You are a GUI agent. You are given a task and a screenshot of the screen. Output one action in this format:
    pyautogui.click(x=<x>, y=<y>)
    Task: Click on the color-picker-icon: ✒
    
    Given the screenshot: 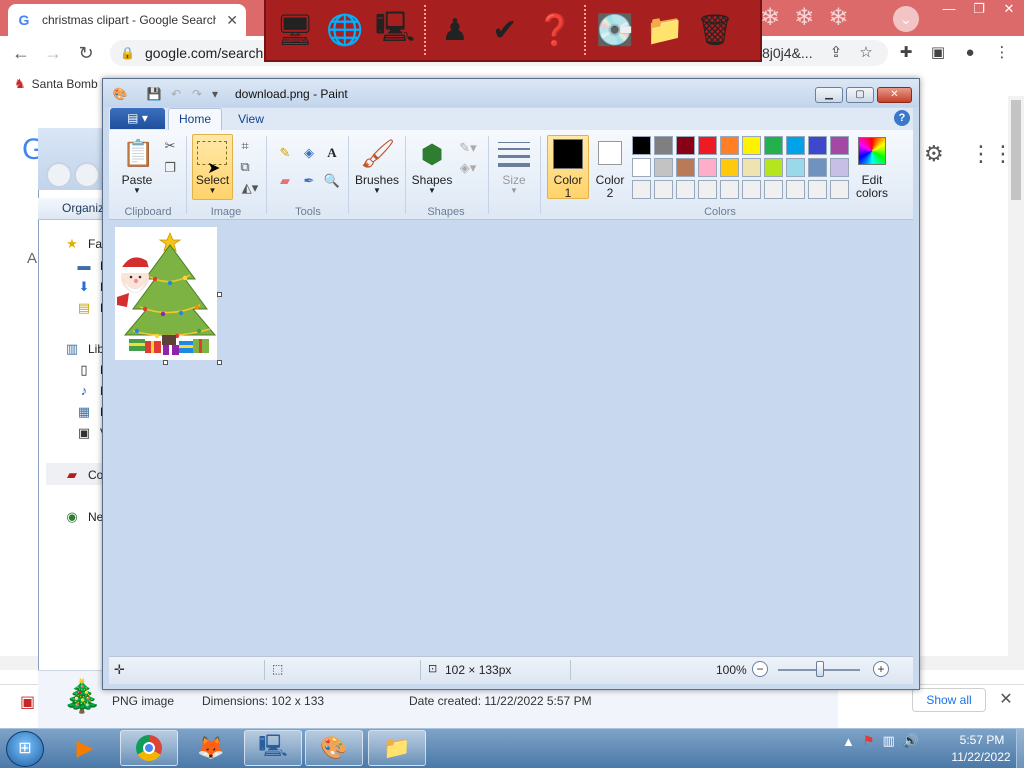 What is the action you would take?
    pyautogui.click(x=309, y=181)
    